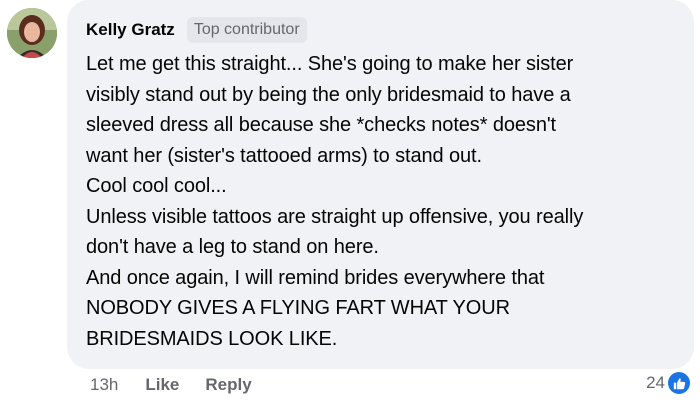  I want to click on avatar-photo, so click(32, 33).